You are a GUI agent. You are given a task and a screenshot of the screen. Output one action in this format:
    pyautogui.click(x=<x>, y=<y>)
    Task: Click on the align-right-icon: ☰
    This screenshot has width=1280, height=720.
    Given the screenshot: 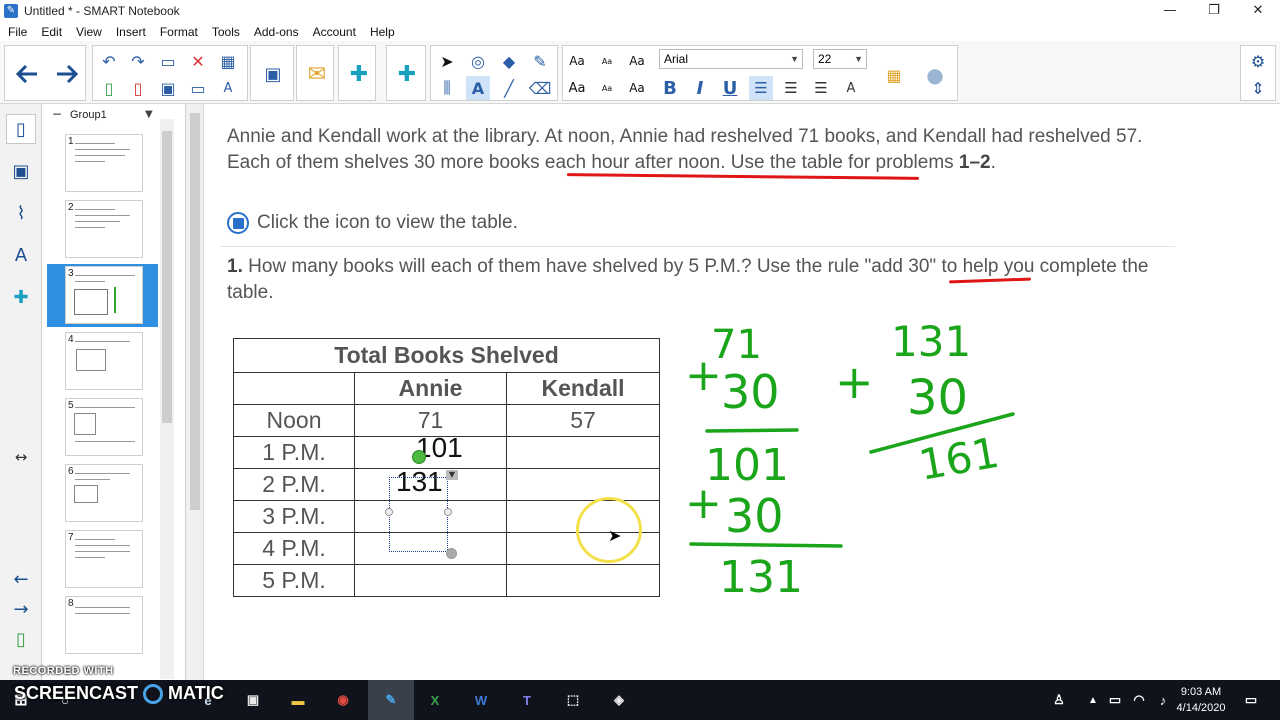 What is the action you would take?
    pyautogui.click(x=821, y=88)
    